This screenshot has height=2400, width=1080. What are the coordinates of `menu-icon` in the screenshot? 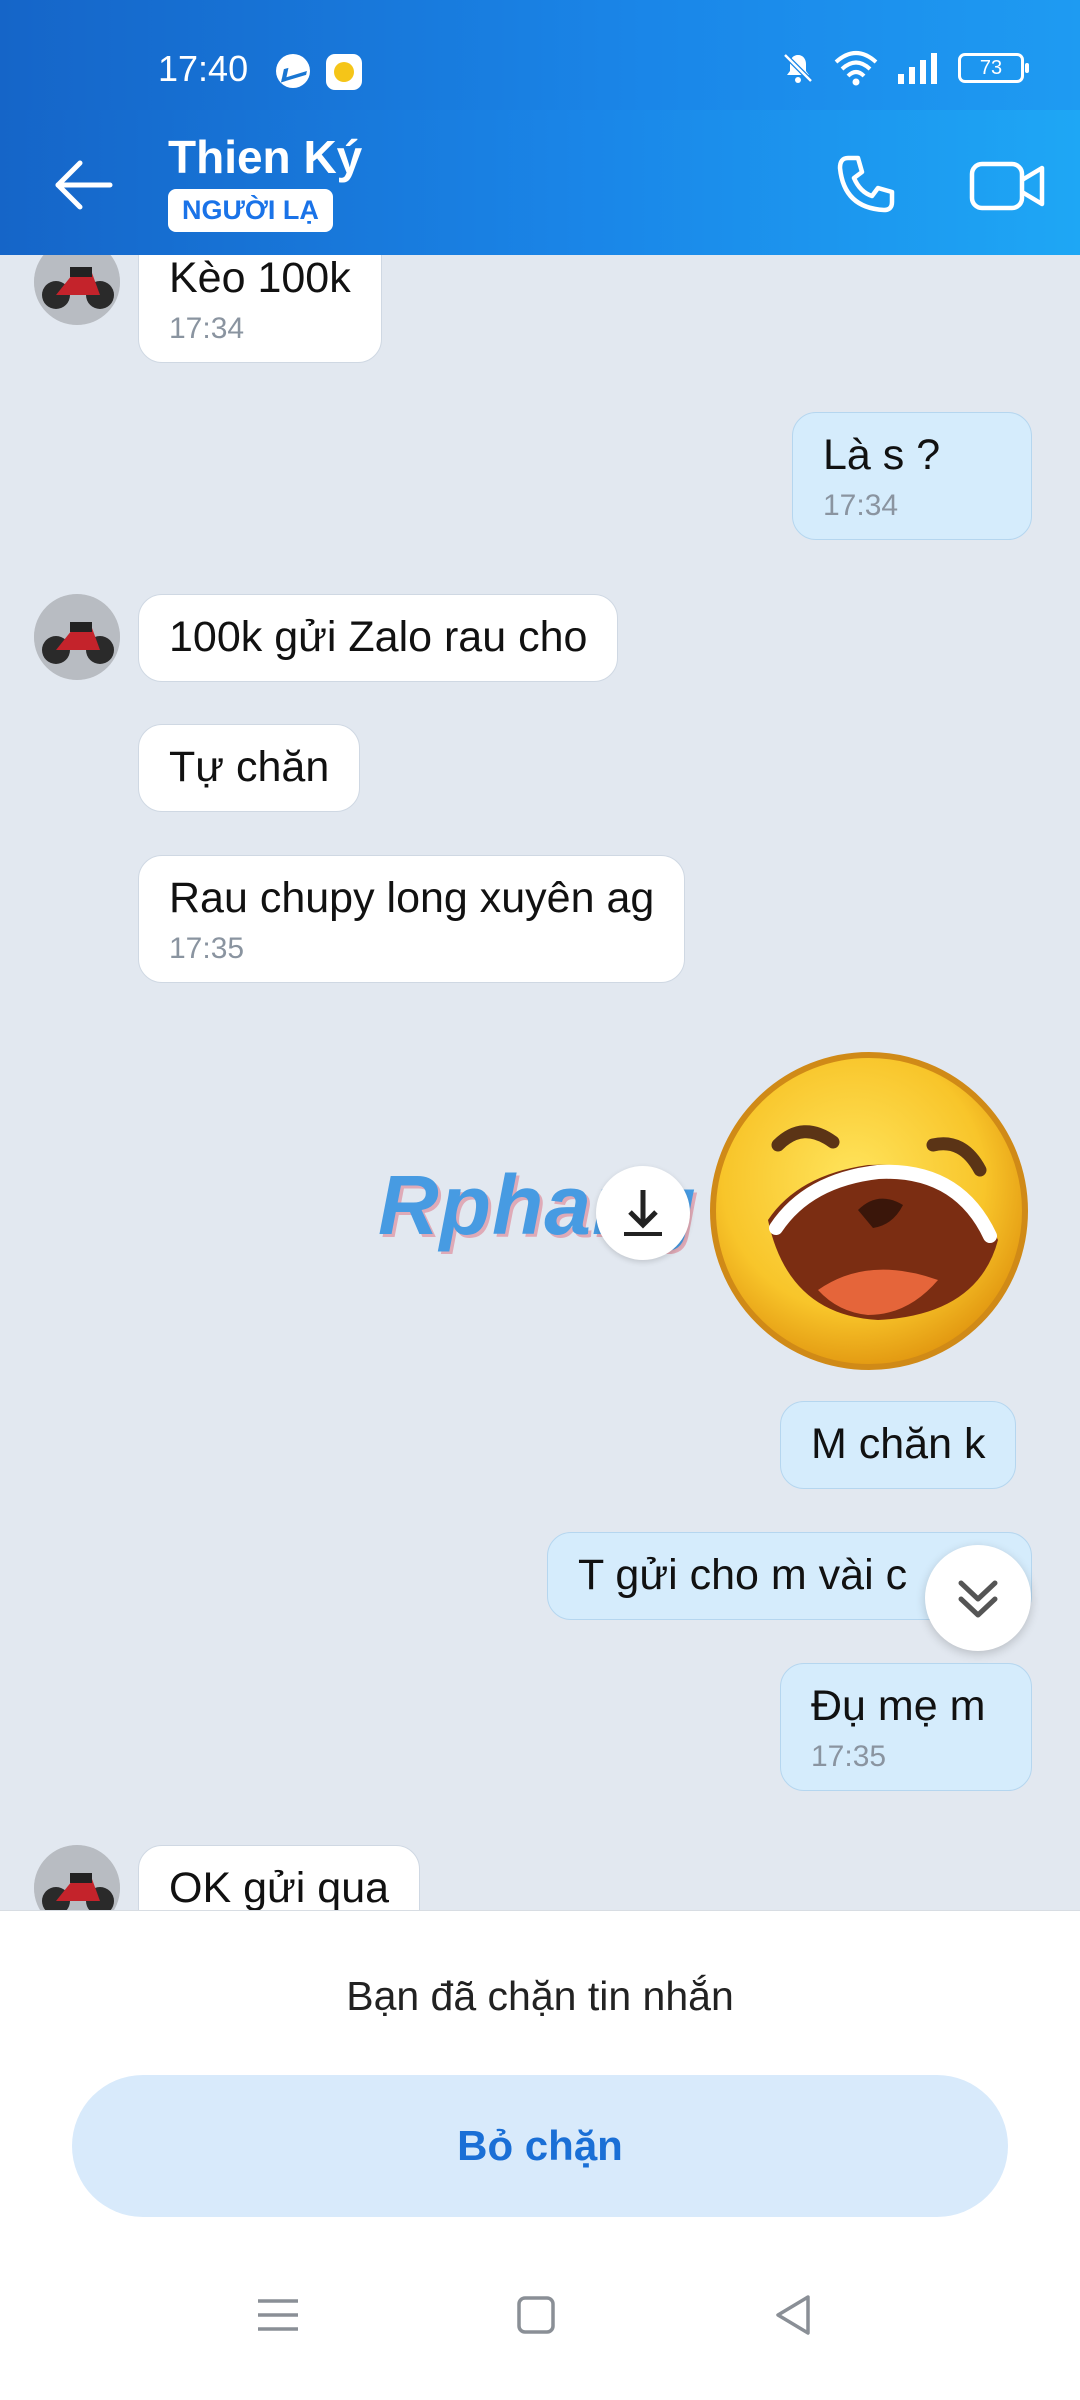 It's located at (278, 2315).